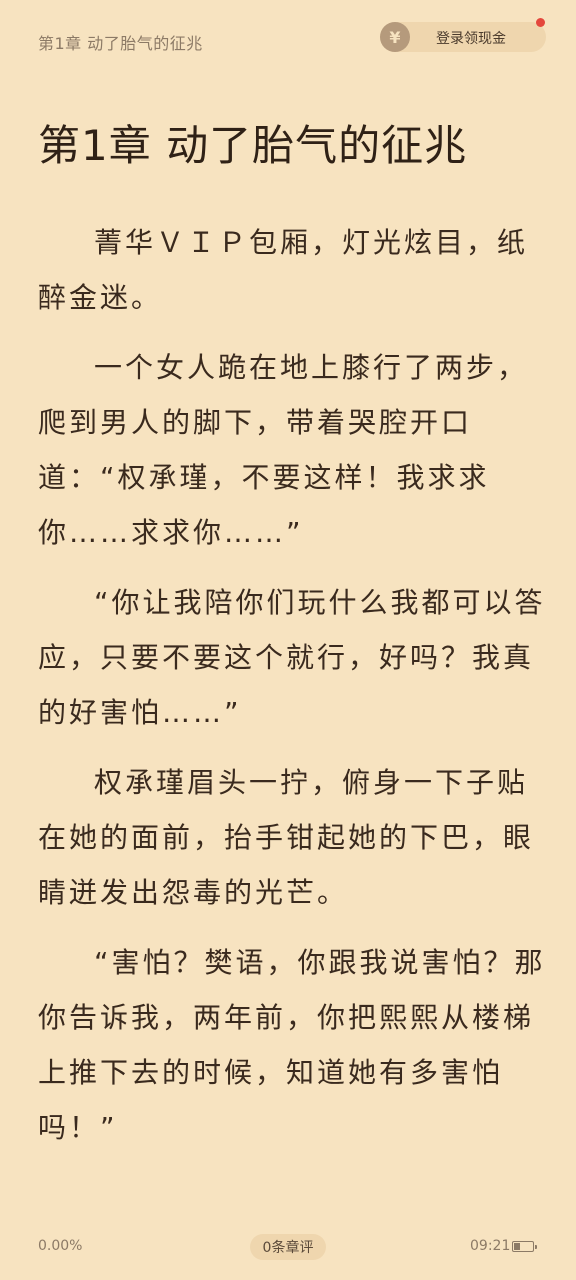  What do you see at coordinates (283, 270) in the screenshot?
I see `paragraph: 菁华ＶＩＰ包厢，灯光炫目，纸醉金迷。` at bounding box center [283, 270].